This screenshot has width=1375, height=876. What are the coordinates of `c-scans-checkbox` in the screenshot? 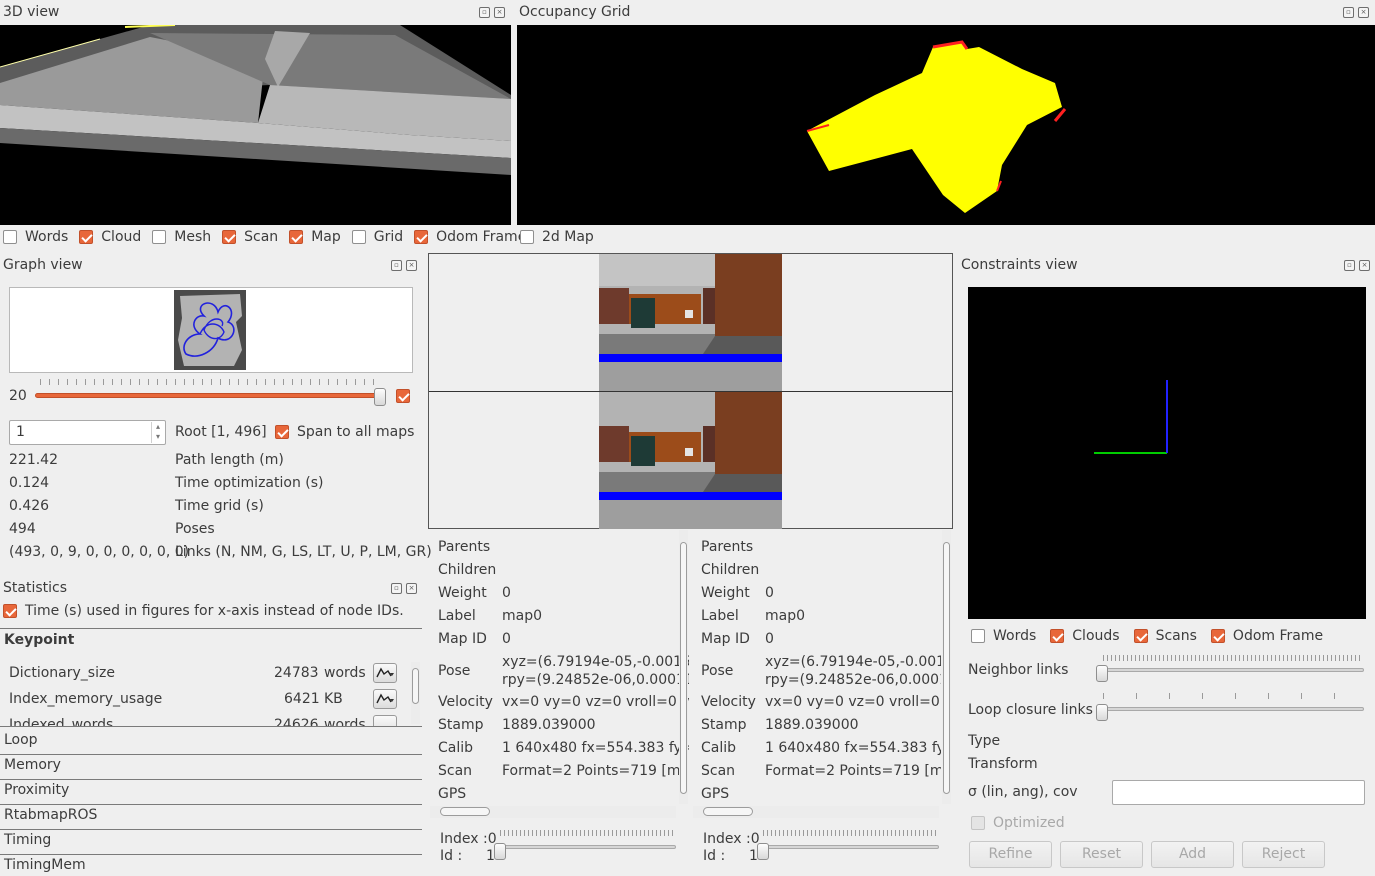 It's located at (1140, 636).